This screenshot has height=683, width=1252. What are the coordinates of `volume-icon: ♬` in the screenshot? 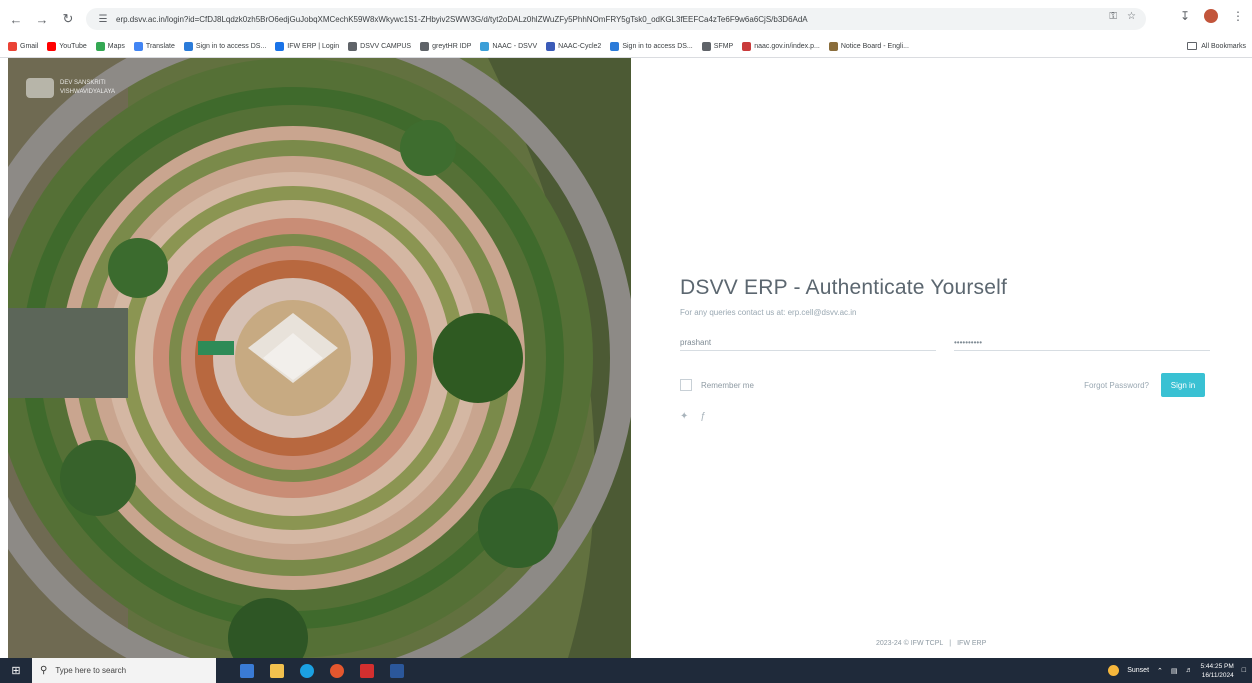 It's located at (1189, 670).